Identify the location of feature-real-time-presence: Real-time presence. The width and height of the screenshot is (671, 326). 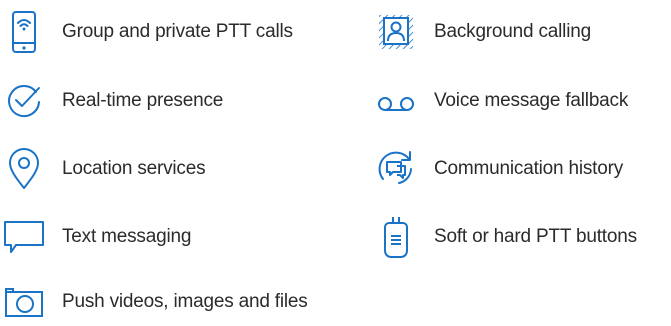
(111, 101).